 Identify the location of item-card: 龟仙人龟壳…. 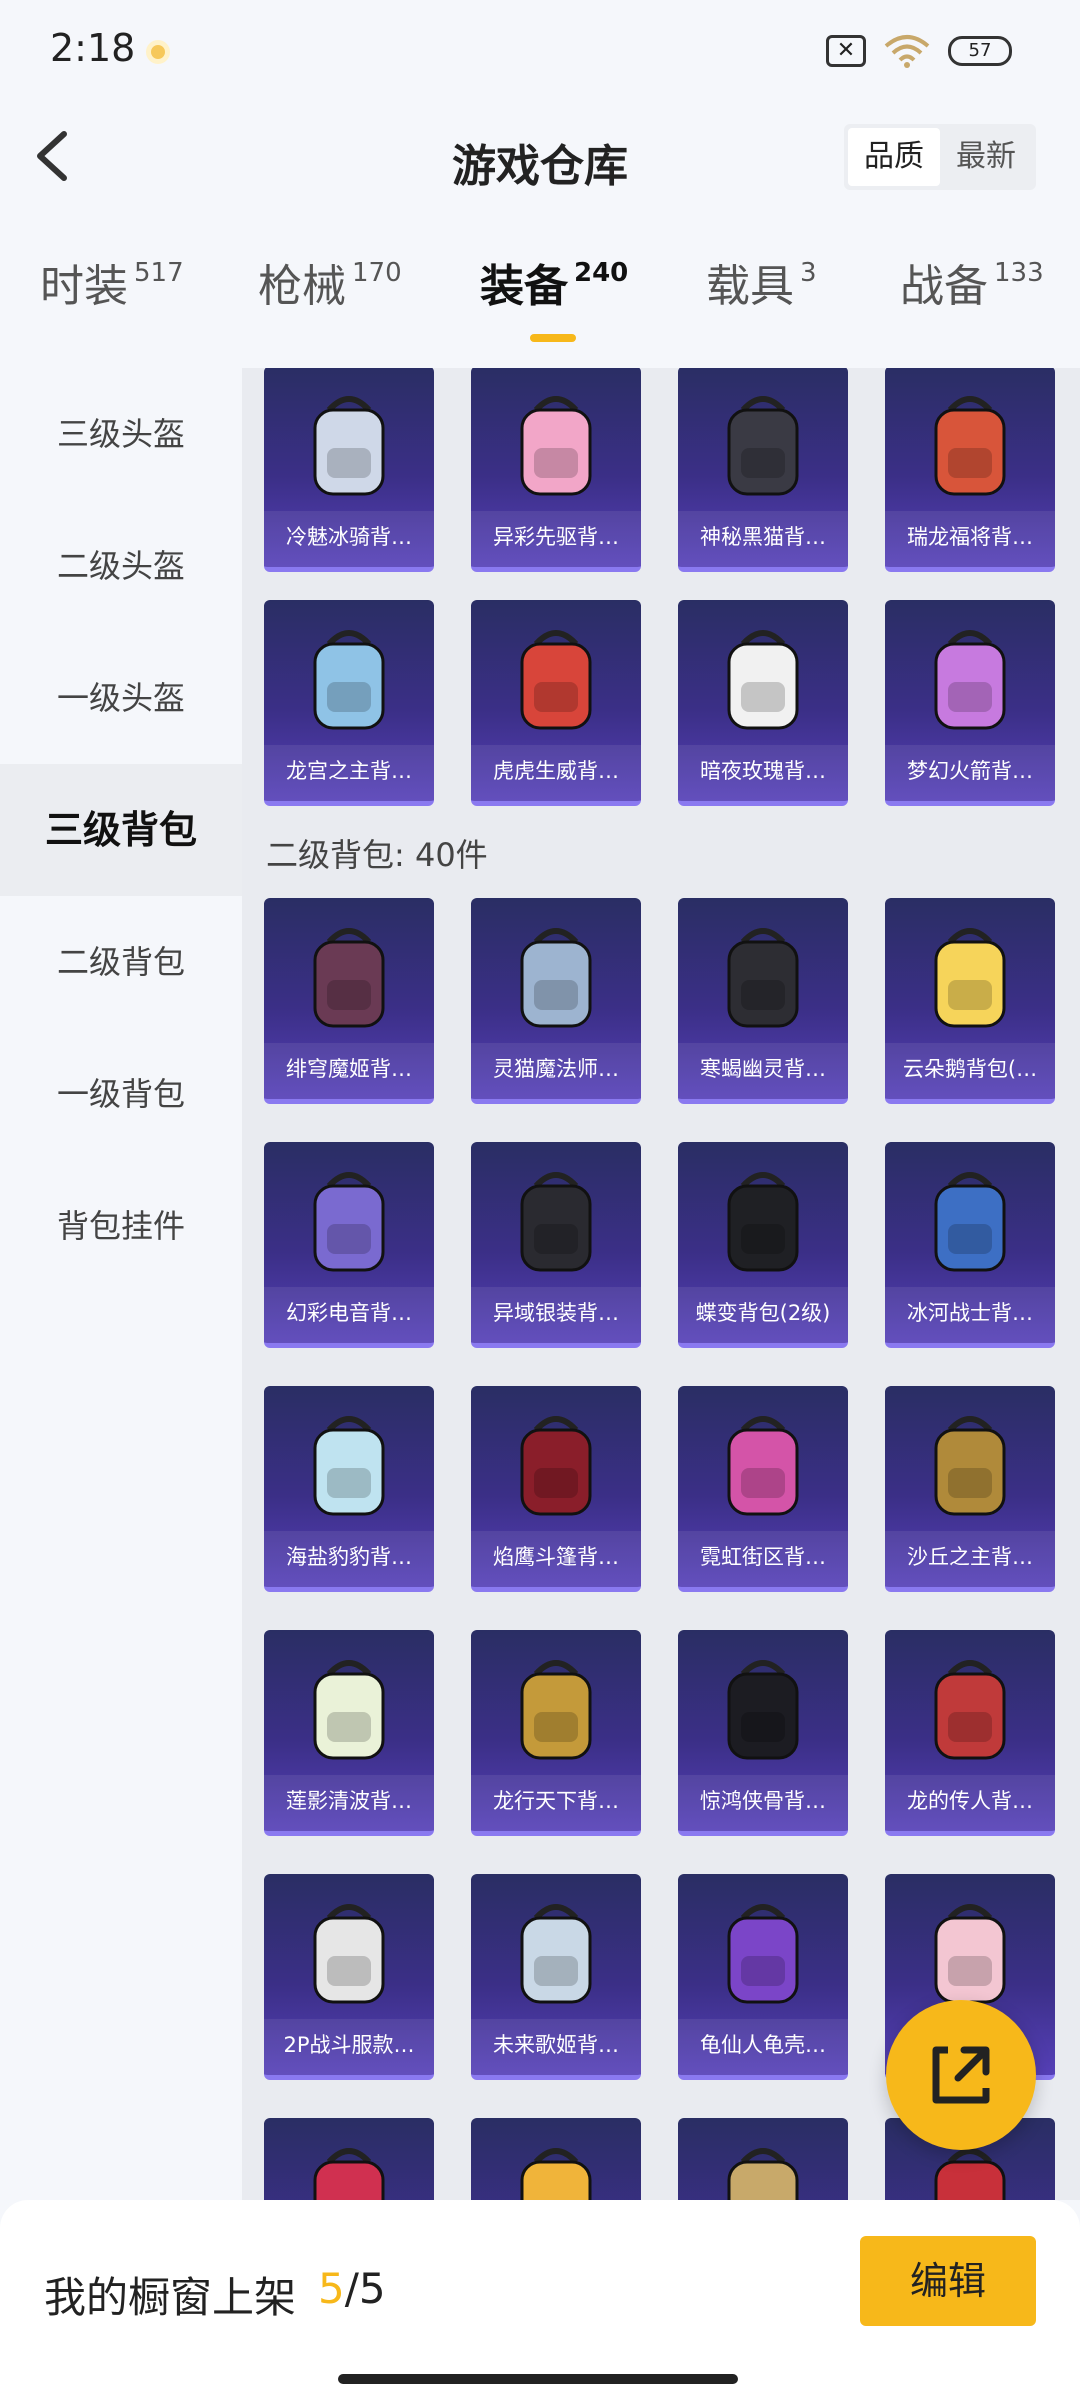
(763, 1977).